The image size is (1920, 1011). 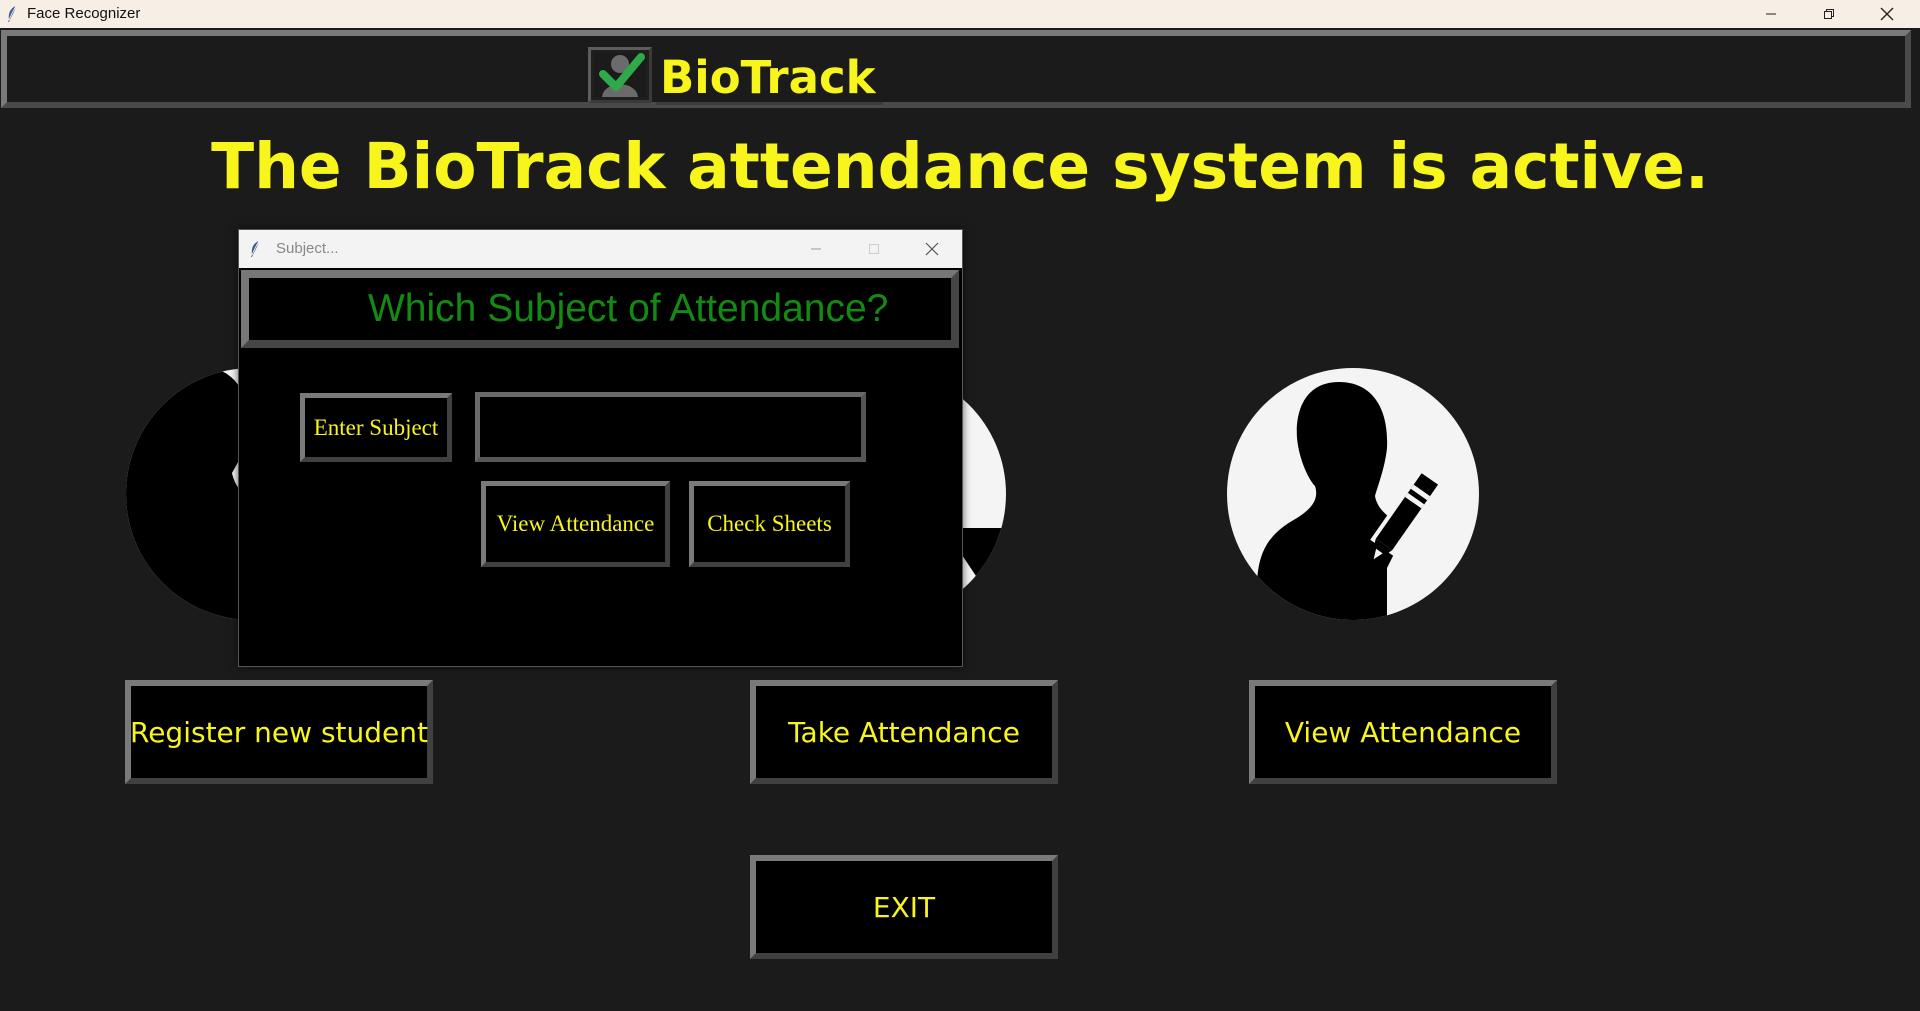 I want to click on app-name: BioTrack, so click(x=768, y=77).